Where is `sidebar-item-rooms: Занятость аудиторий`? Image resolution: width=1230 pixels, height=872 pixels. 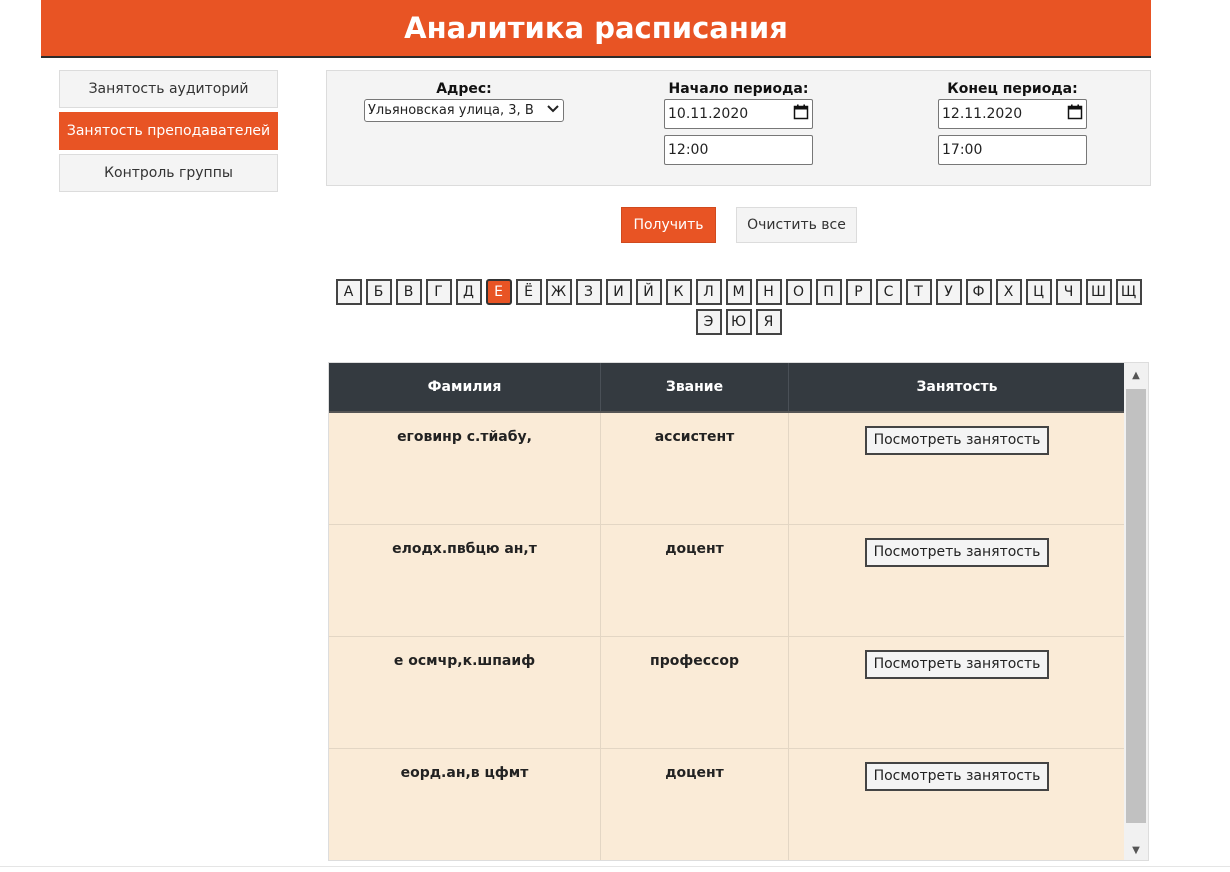
sidebar-item-rooms: Занятость аудиторий is located at coordinates (168, 89).